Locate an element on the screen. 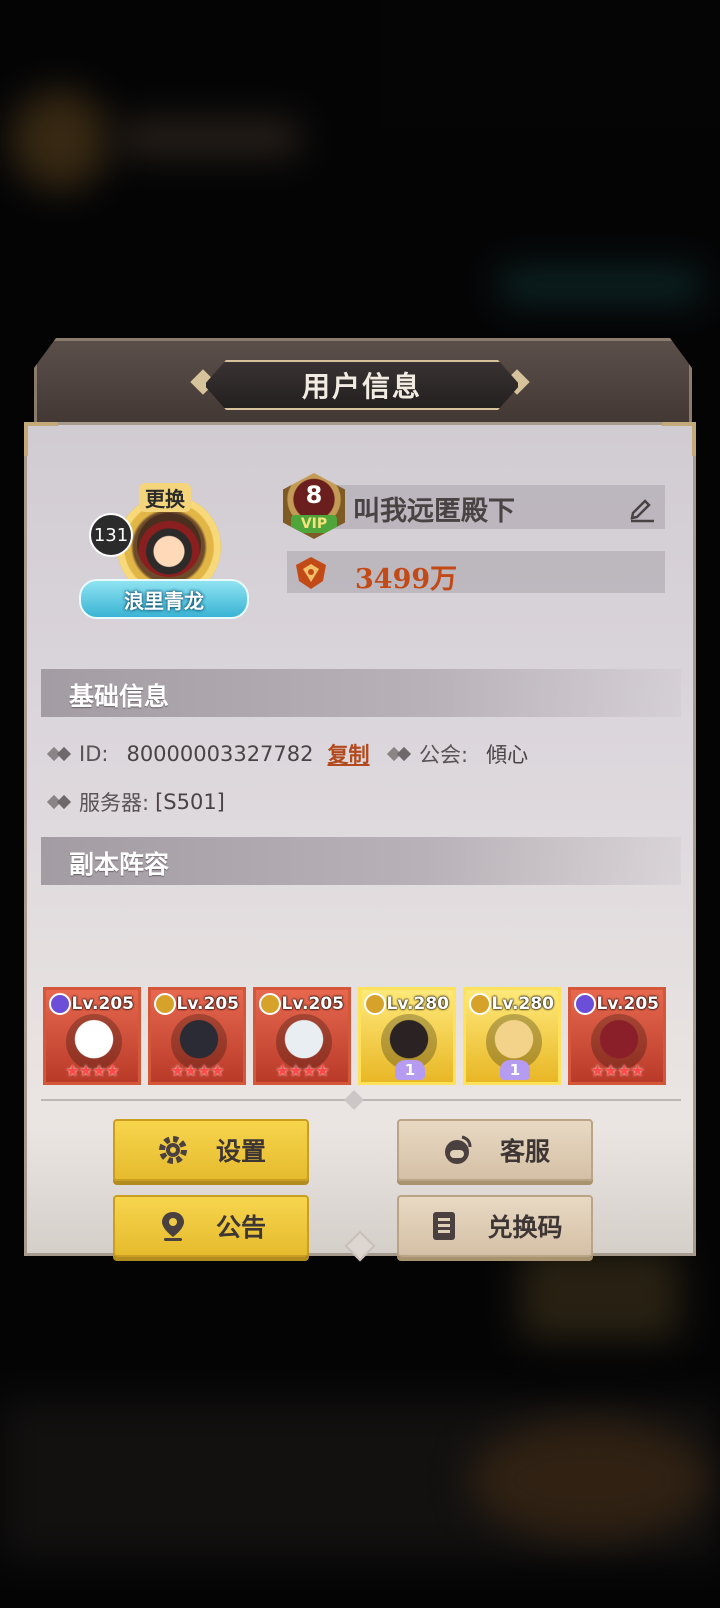  change-avatar-label: 更换 is located at coordinates (165, 497).